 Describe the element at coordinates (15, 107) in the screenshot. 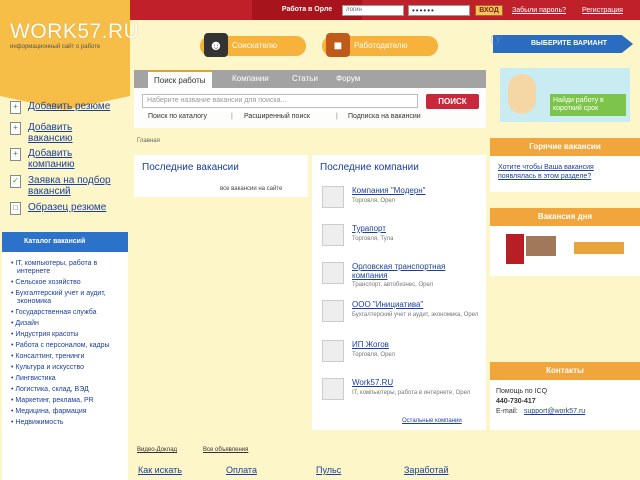

I see `resume-add-icon: +` at that location.